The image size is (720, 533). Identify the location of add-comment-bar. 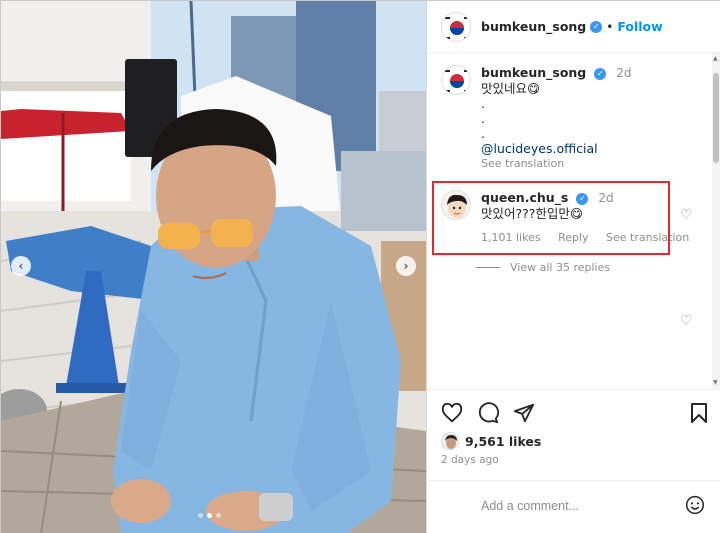
(573, 506).